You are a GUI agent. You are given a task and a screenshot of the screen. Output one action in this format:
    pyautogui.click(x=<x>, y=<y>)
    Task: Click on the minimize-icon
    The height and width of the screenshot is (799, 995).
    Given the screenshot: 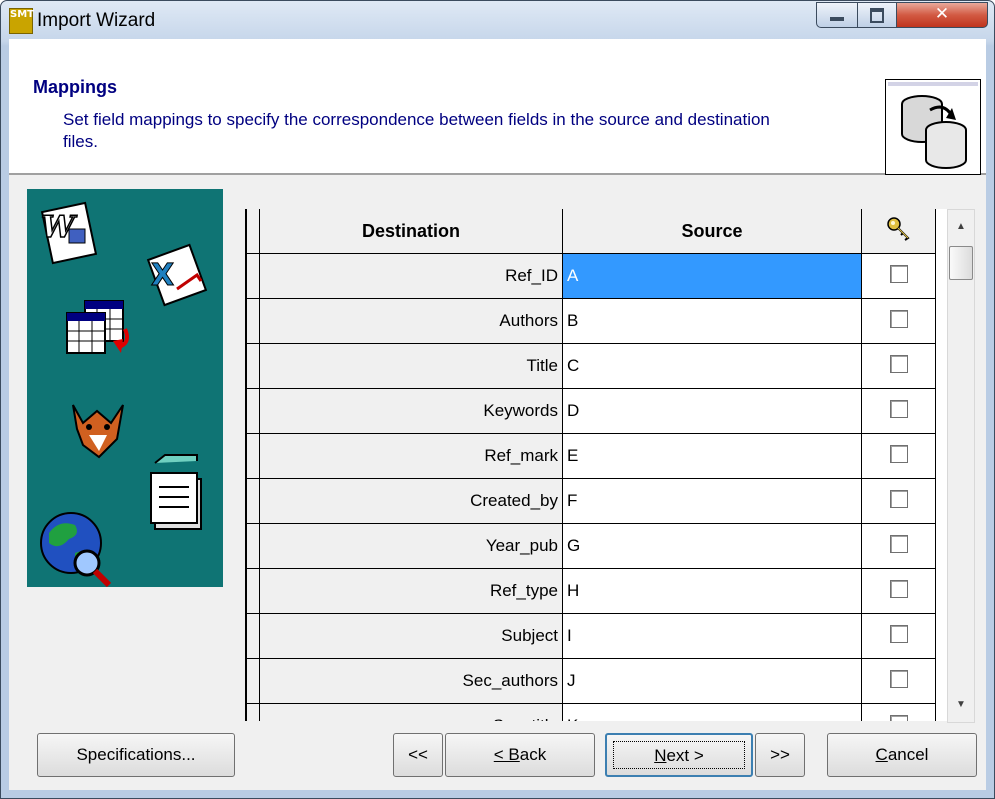 What is the action you would take?
    pyautogui.click(x=837, y=19)
    